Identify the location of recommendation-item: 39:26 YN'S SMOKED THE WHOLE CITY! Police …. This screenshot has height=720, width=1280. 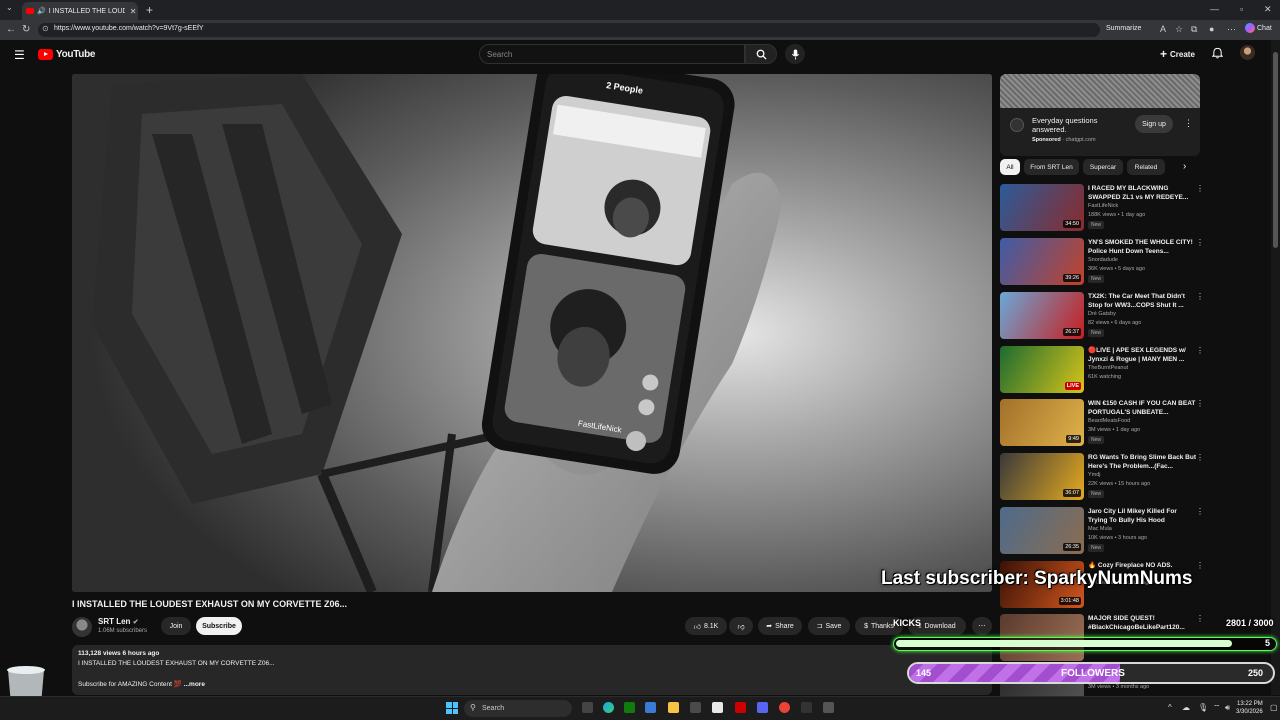
(1102, 263).